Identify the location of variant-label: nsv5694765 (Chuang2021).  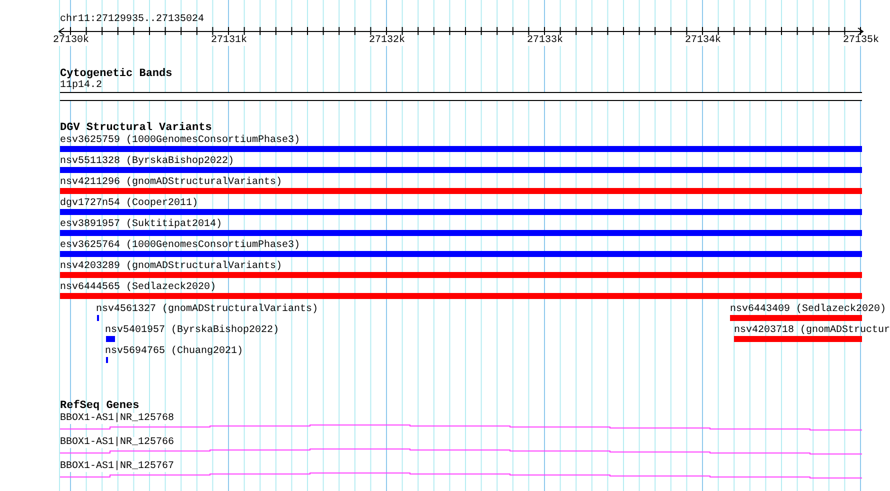
(174, 351).